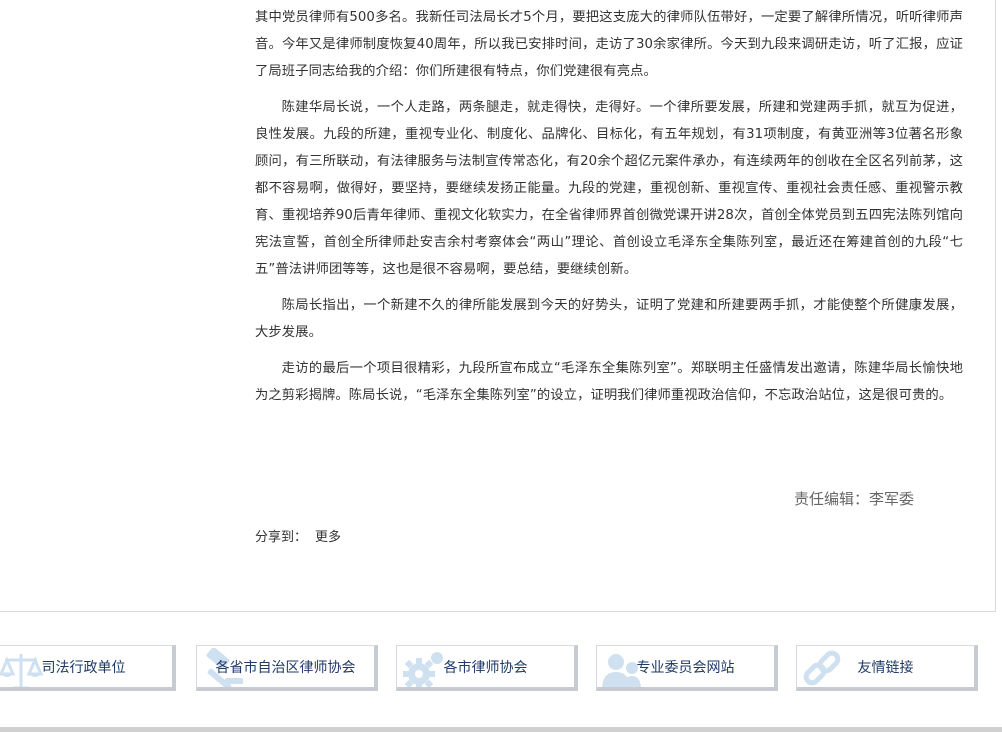  Describe the element at coordinates (501, 729) in the screenshot. I see `footer-divider` at that location.